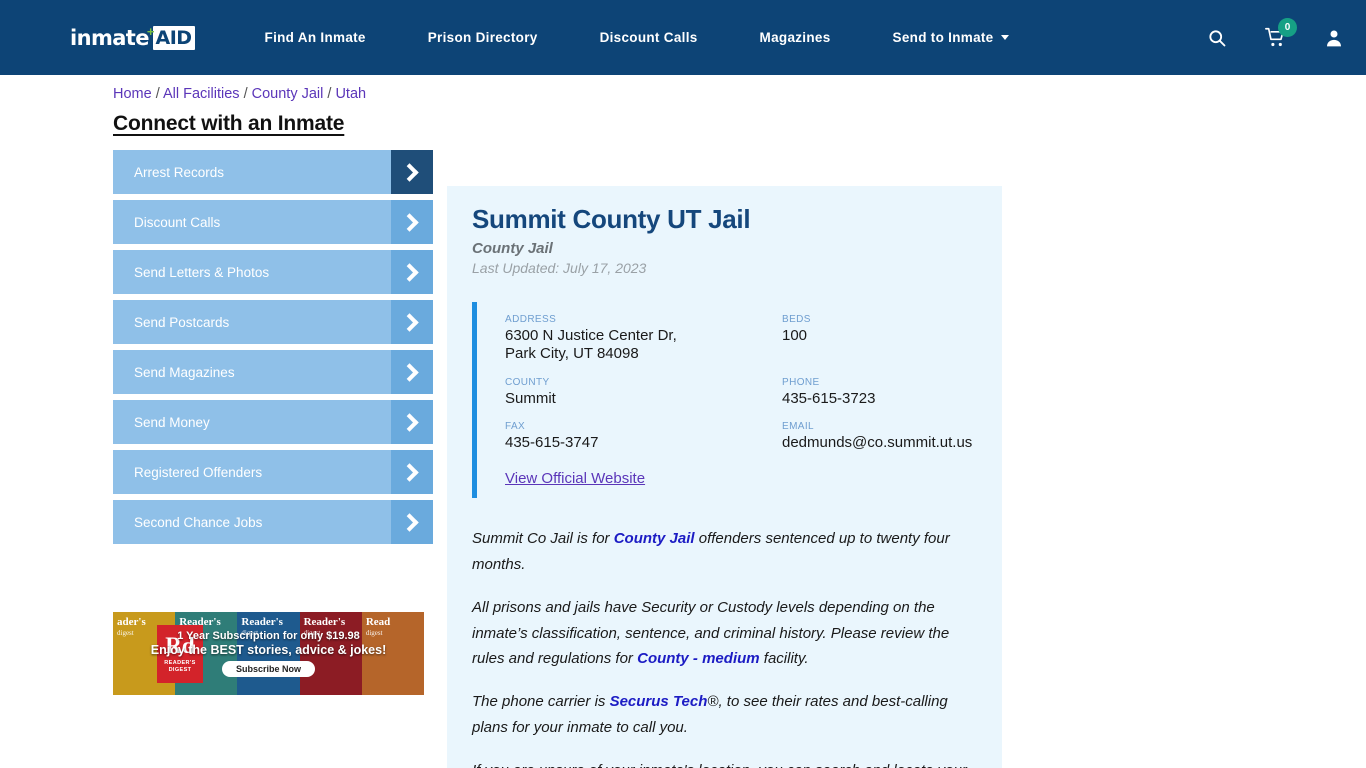  Describe the element at coordinates (350, 94) in the screenshot. I see `breadcrumb-utah: Utah` at that location.